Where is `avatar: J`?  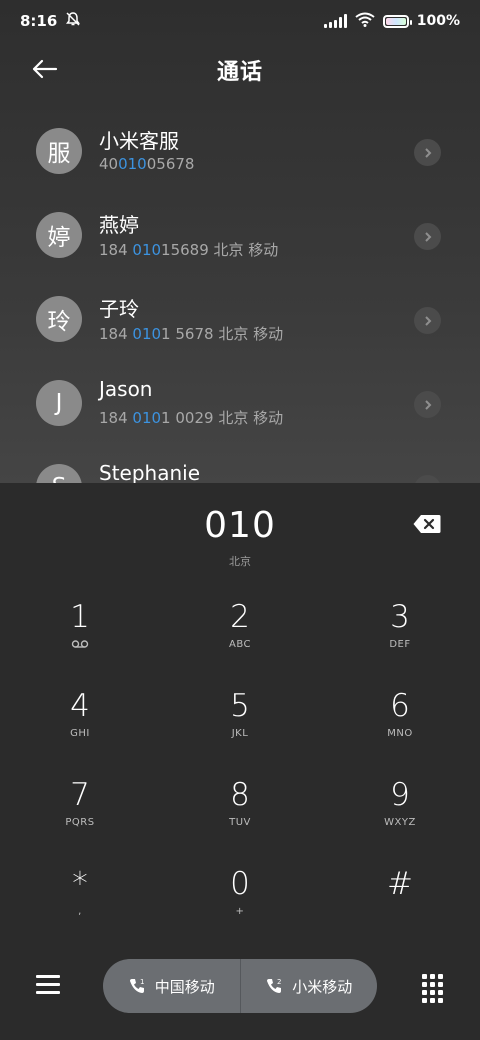 avatar: J is located at coordinates (59, 403).